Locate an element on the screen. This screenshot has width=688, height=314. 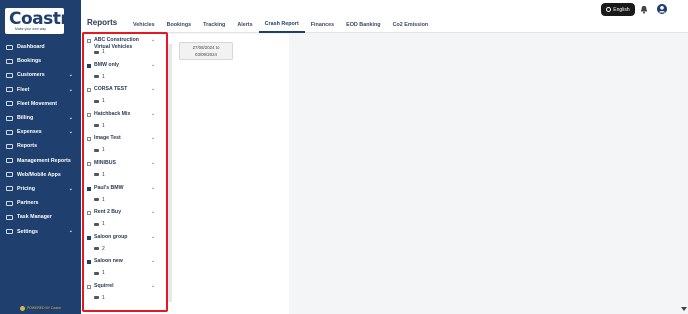
page-title: Reports is located at coordinates (102, 22).